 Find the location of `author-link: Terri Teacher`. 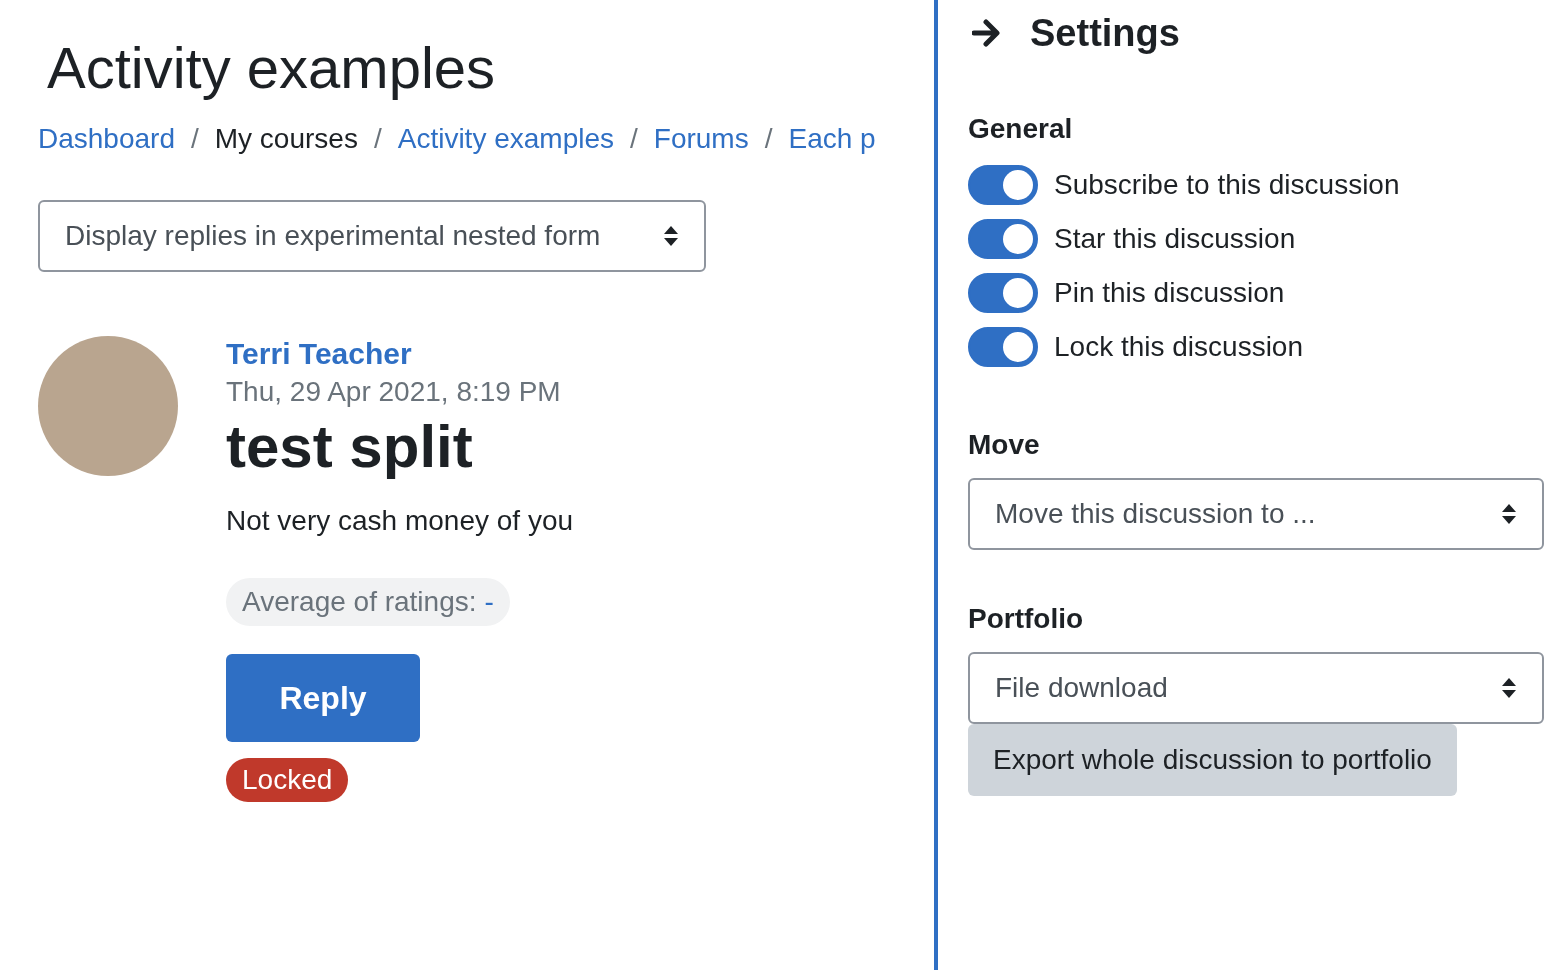

author-link: Terri Teacher is located at coordinates (319, 354).